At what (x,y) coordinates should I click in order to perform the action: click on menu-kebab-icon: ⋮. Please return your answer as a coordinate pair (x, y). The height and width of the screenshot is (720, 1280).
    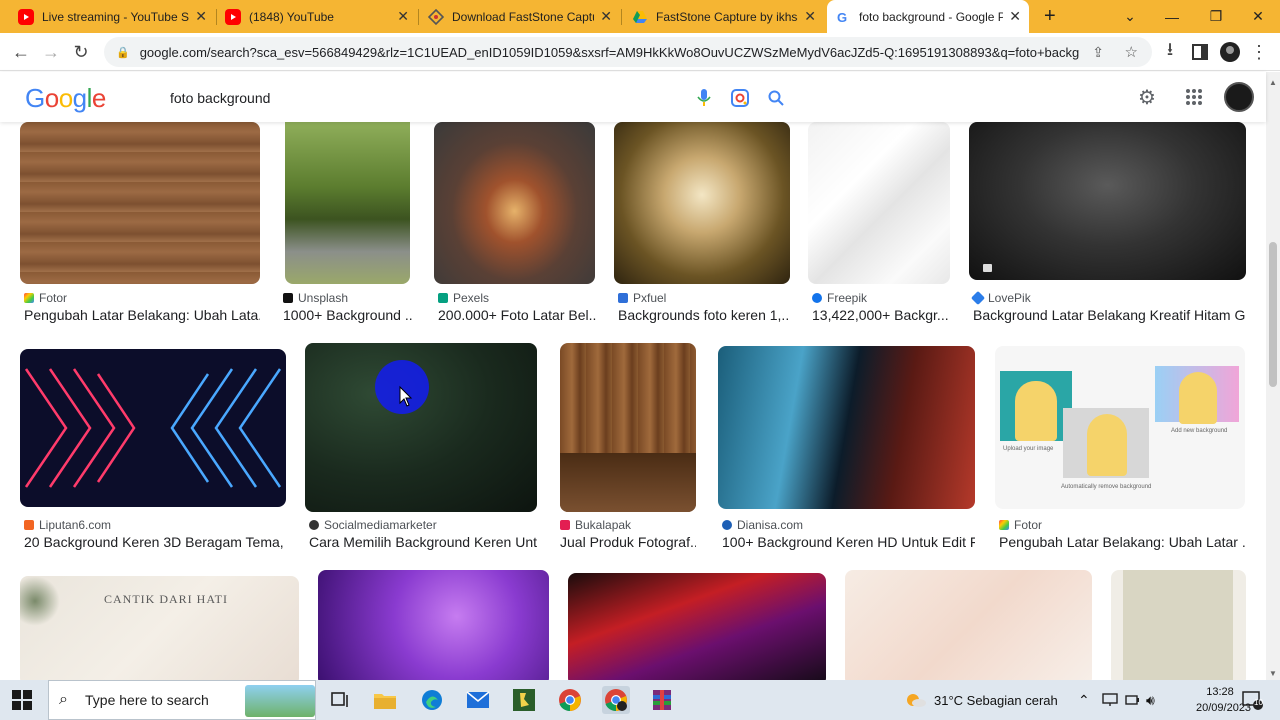
    Looking at the image, I should click on (1259, 52).